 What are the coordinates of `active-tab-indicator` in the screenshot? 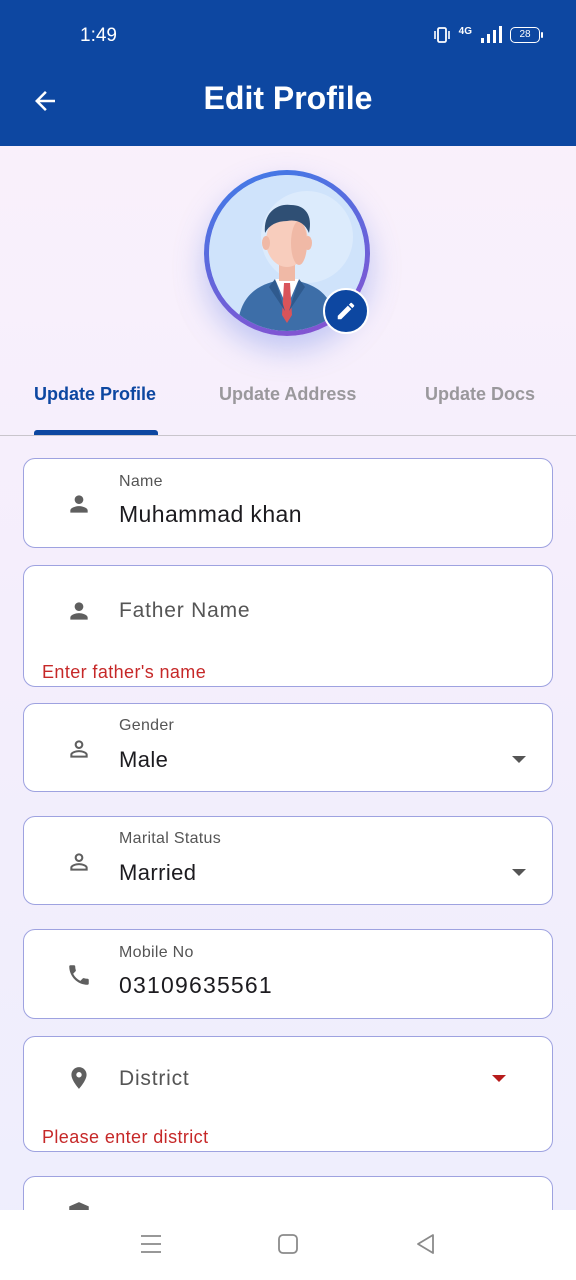 It's located at (96, 432).